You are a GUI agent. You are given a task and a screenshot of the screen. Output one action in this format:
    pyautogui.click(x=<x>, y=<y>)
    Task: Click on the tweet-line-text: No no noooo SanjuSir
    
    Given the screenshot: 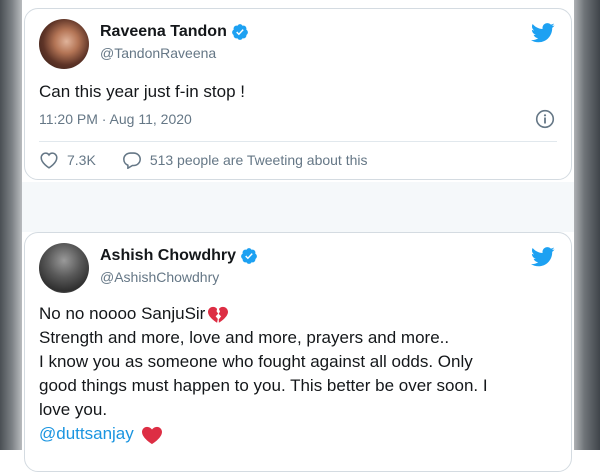 What is the action you would take?
    pyautogui.click(x=122, y=313)
    